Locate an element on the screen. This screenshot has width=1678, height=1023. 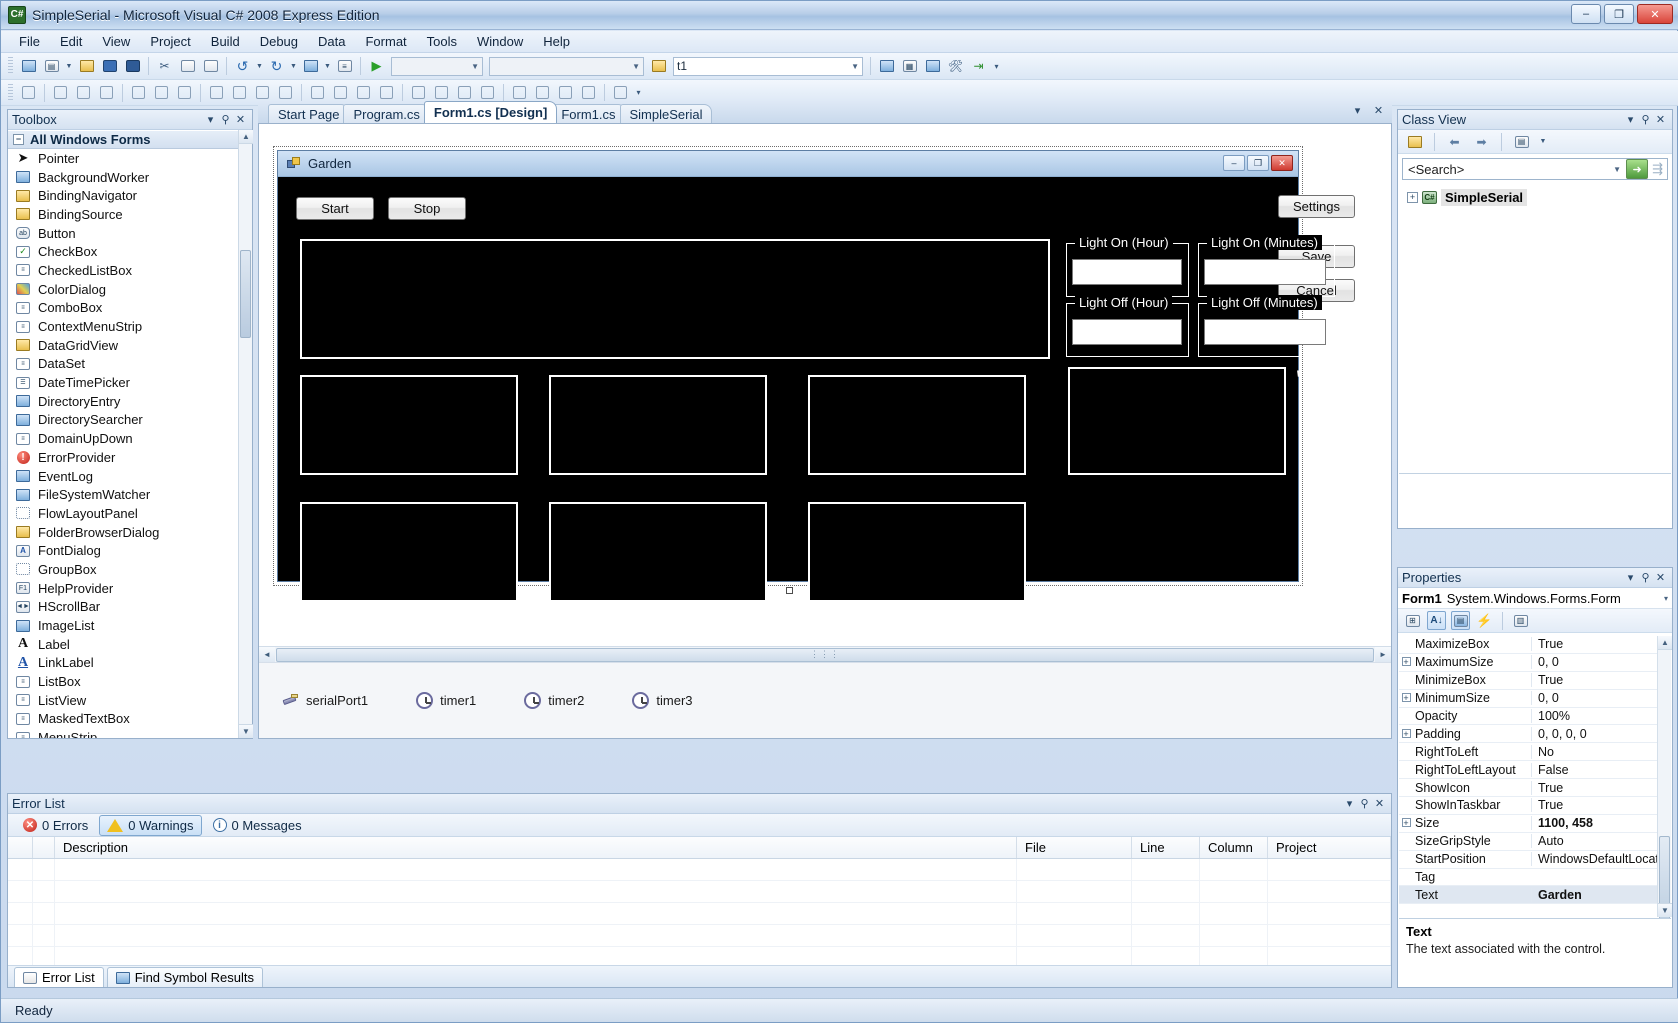
new-project-icon is located at coordinates (28, 66).